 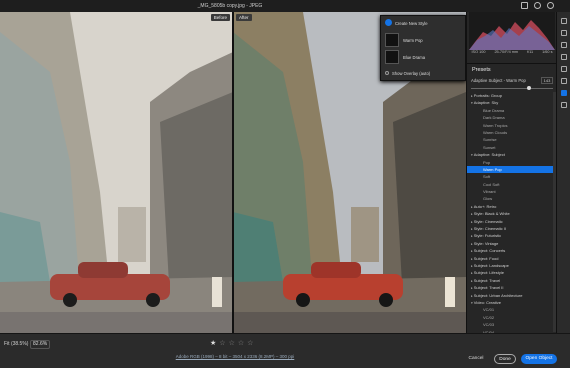 What do you see at coordinates (512, 154) in the screenshot?
I see `preset-group: Adaptive: Subject` at bounding box center [512, 154].